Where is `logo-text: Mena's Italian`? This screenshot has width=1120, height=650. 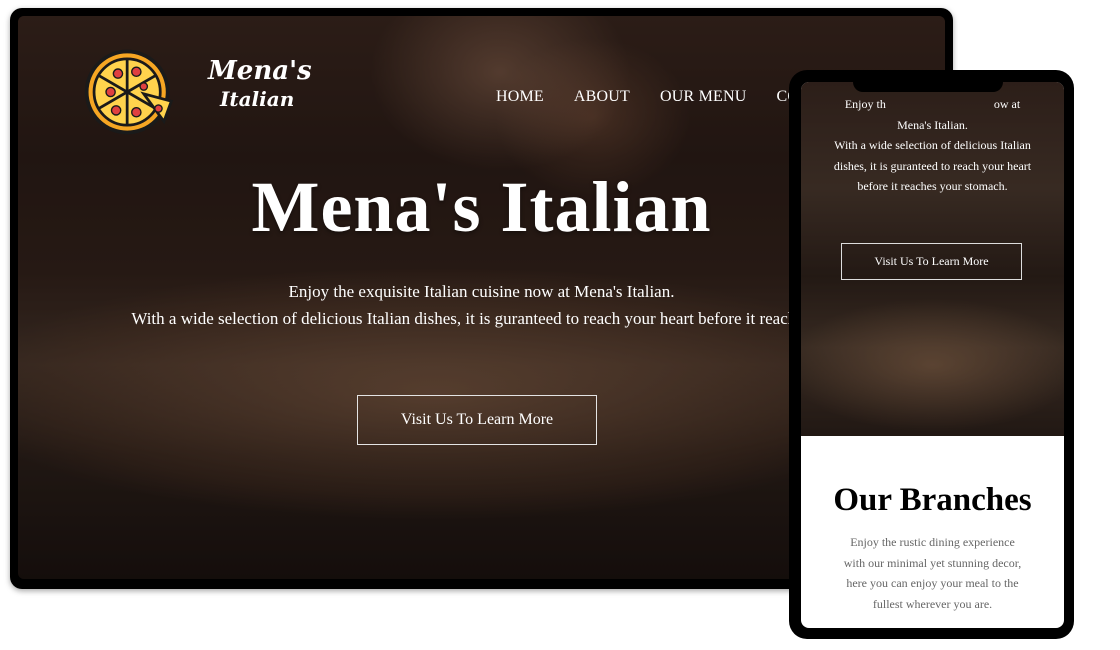
logo-text: Mena's Italian is located at coordinates (260, 83).